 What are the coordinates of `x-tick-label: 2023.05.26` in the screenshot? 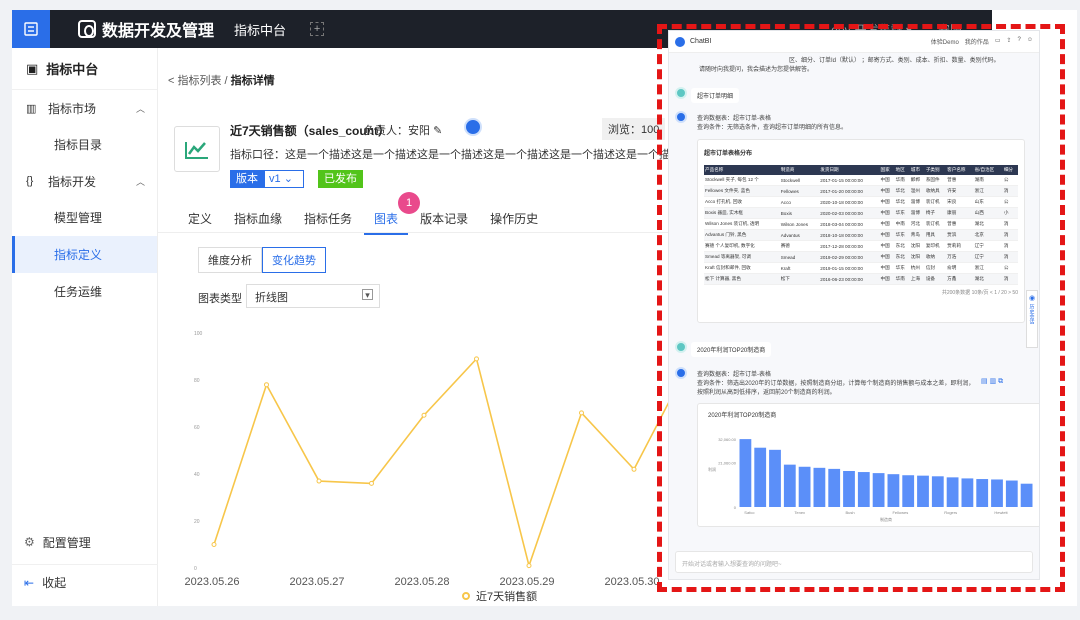 It's located at (211, 582).